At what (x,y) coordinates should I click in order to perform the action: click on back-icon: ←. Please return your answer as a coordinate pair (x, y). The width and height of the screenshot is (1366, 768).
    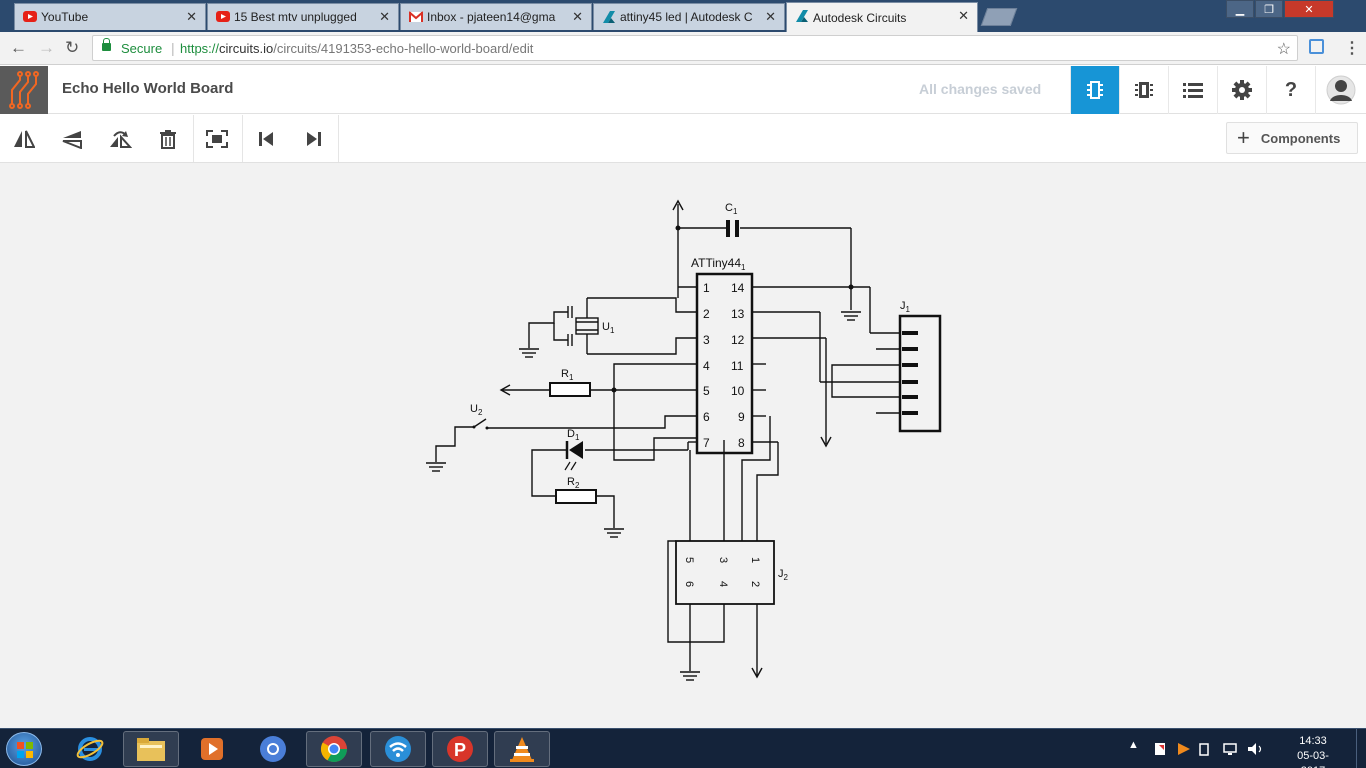
    Looking at the image, I should click on (18, 48).